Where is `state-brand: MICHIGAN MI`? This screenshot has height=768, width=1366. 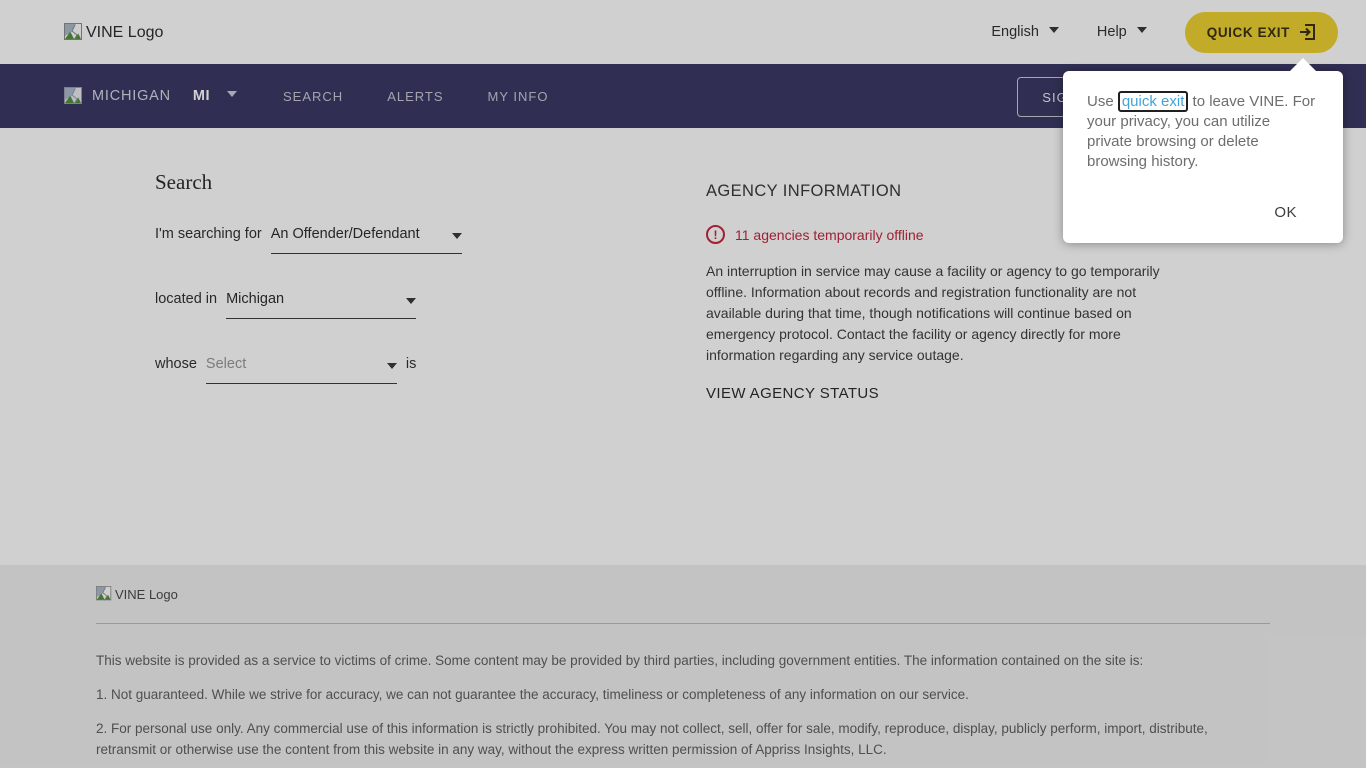
state-brand: MICHIGAN MI is located at coordinates (151, 96).